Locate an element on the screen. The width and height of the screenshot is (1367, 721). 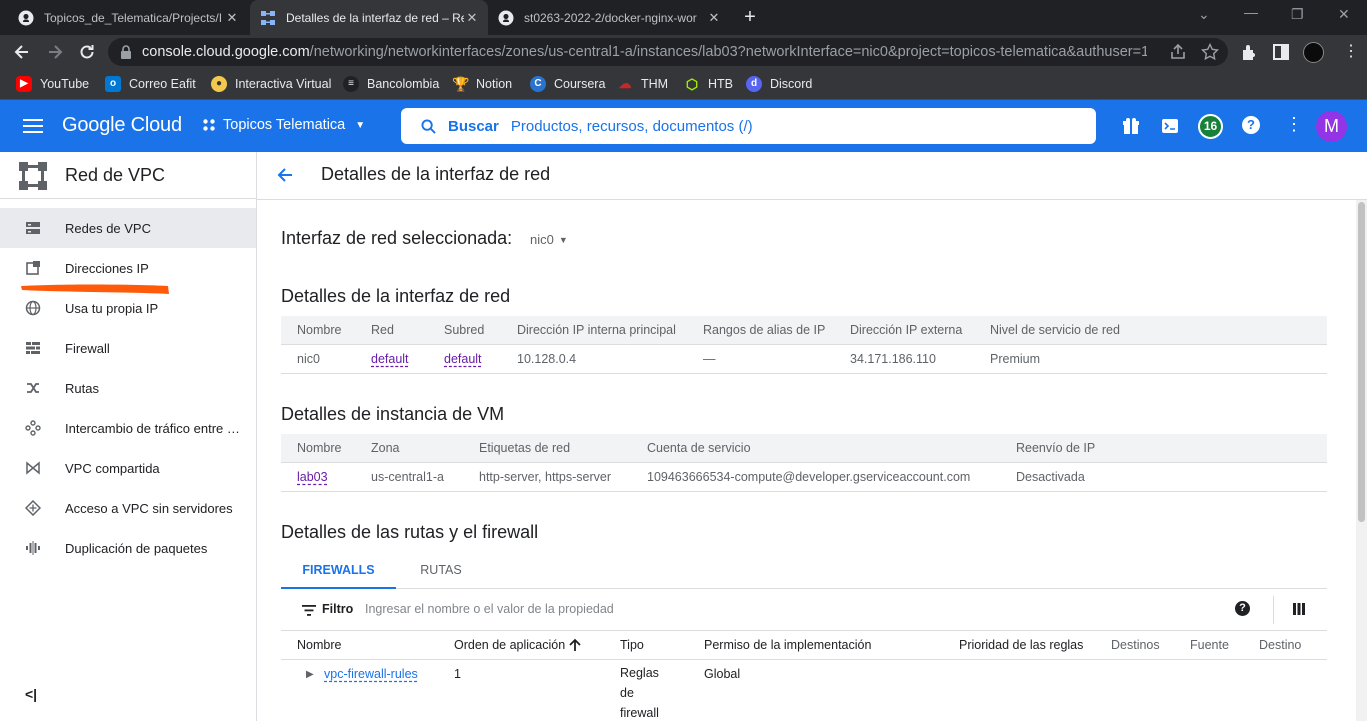
browser-tab-1: Topicos_de_Telematica/Projects/I ✕ is located at coordinates (128, 17).